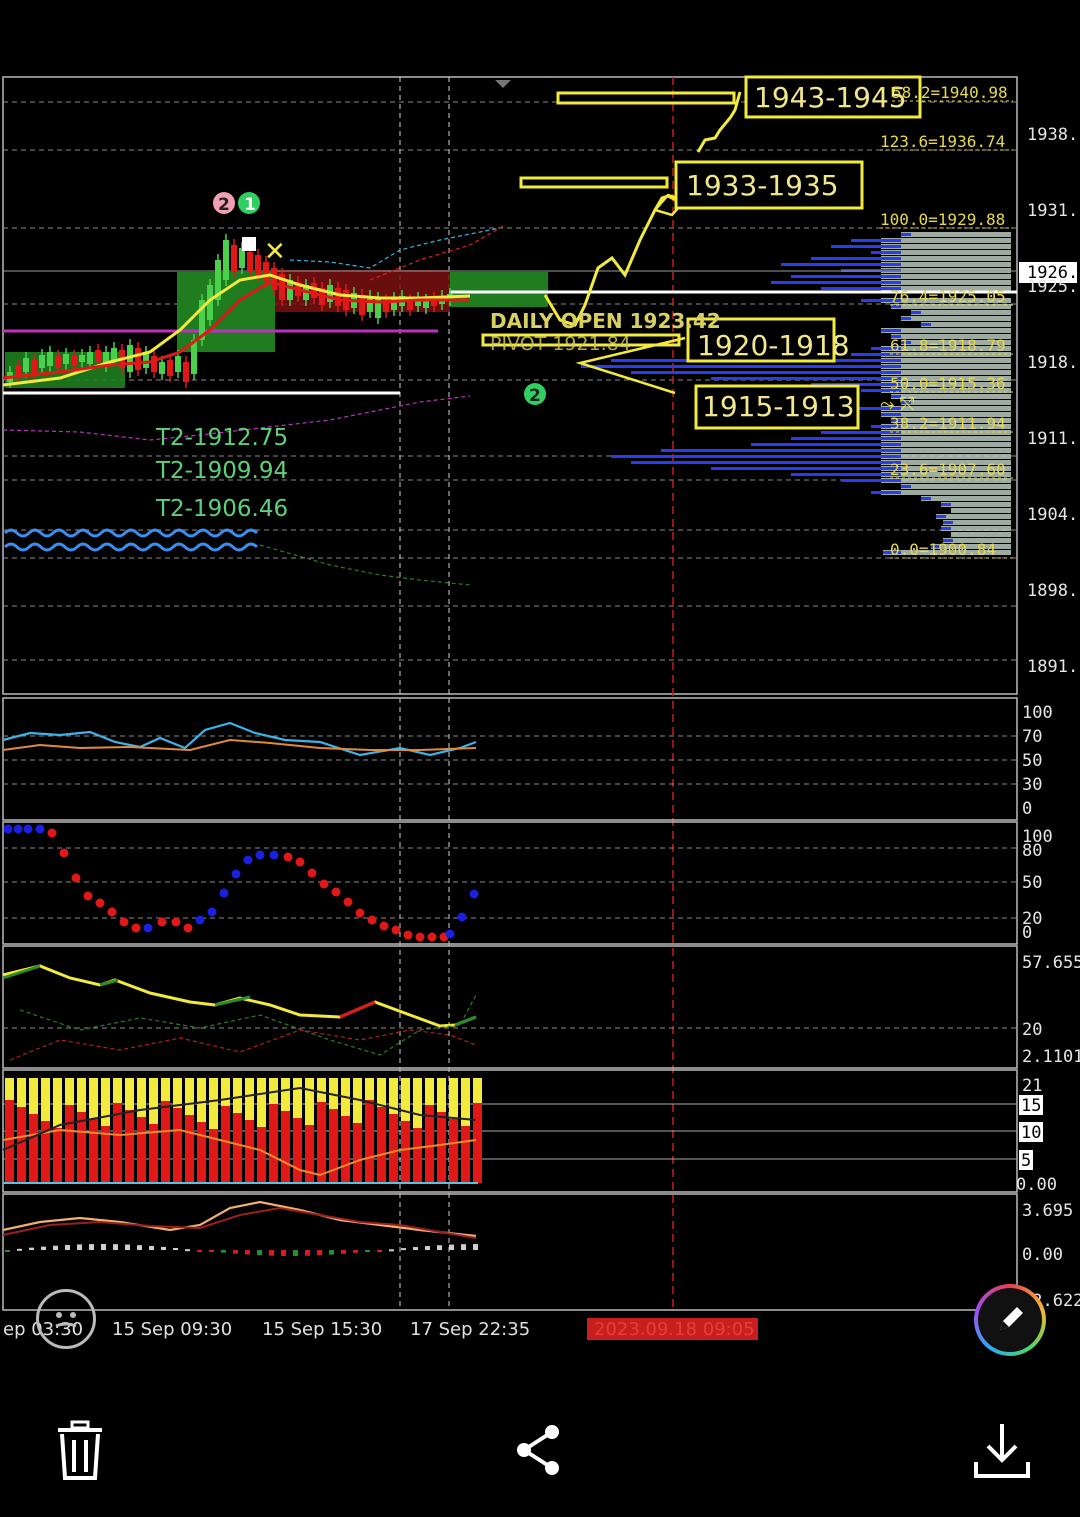 The image size is (1080, 1517). I want to click on signal-square, so click(249, 244).